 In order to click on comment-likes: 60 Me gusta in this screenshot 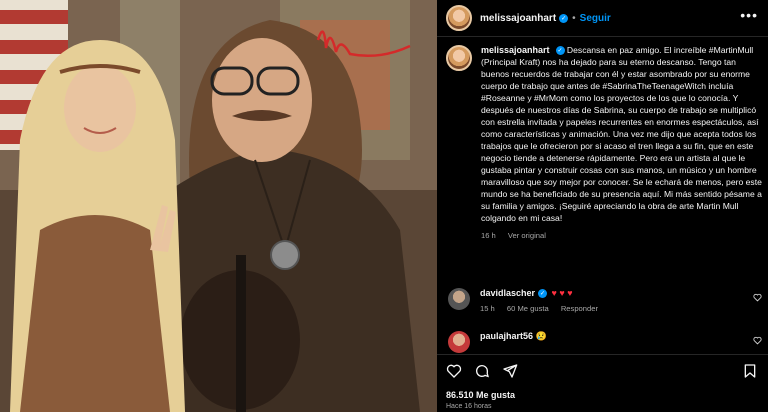, I will do `click(528, 308)`.